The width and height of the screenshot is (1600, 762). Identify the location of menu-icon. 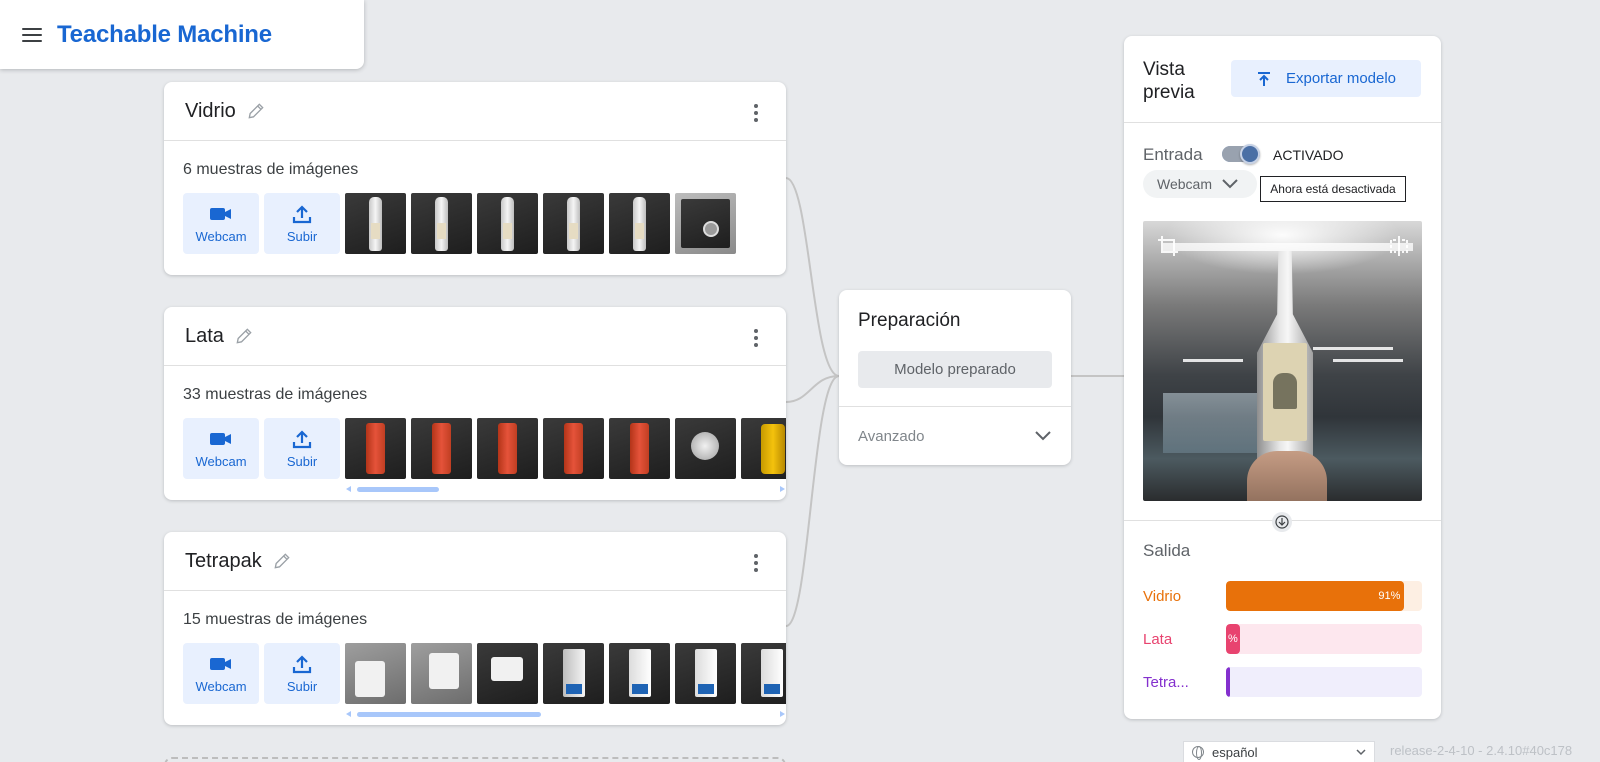
(32, 34).